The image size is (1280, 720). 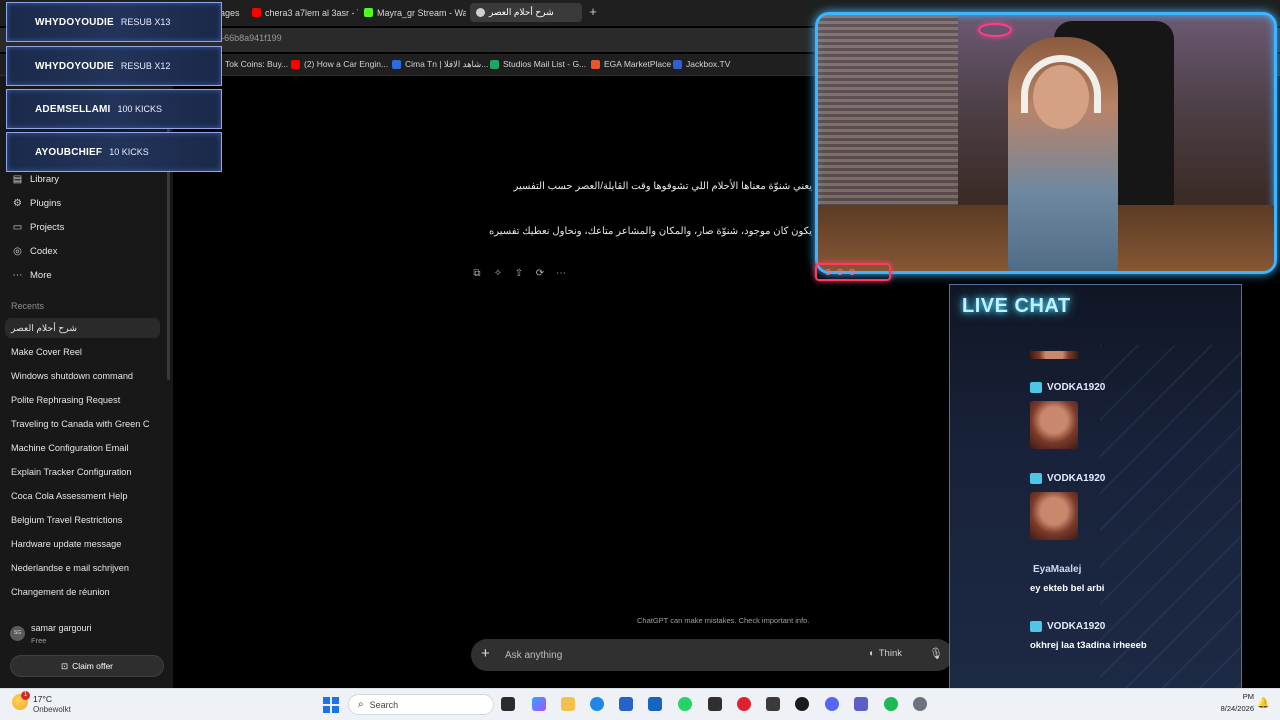 What do you see at coordinates (17, 275) in the screenshot?
I see `more-icon: ⋯` at bounding box center [17, 275].